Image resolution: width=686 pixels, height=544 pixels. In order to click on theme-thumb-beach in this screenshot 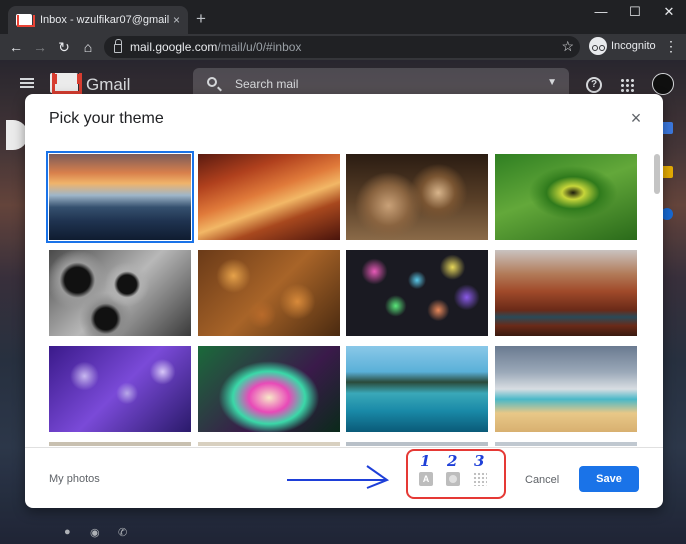, I will do `click(566, 389)`.